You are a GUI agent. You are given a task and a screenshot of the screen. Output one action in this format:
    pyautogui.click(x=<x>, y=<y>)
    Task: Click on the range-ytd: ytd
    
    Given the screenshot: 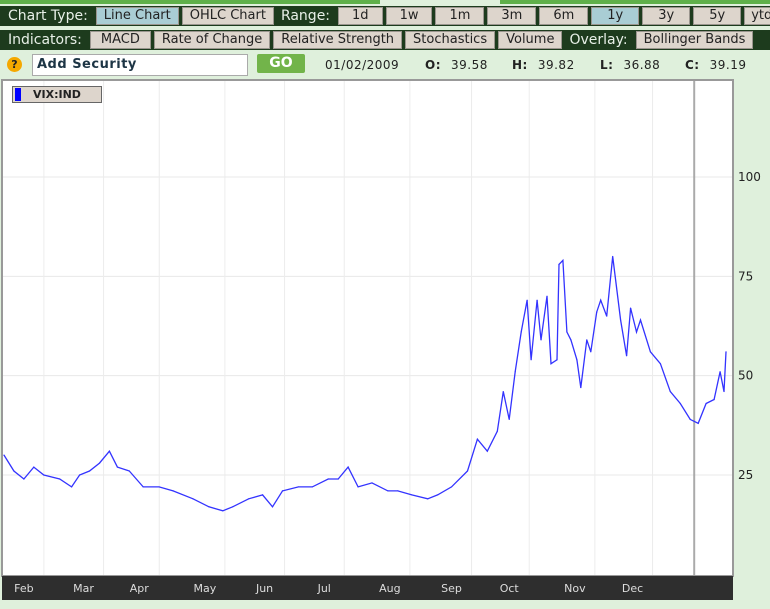 What is the action you would take?
    pyautogui.click(x=757, y=16)
    